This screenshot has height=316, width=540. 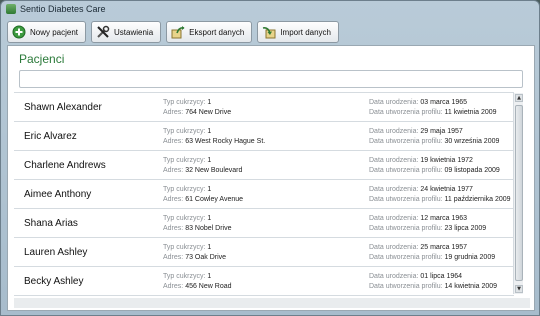 What do you see at coordinates (444, 218) in the screenshot?
I see `birth-date-value: 12 marca 1963` at bounding box center [444, 218].